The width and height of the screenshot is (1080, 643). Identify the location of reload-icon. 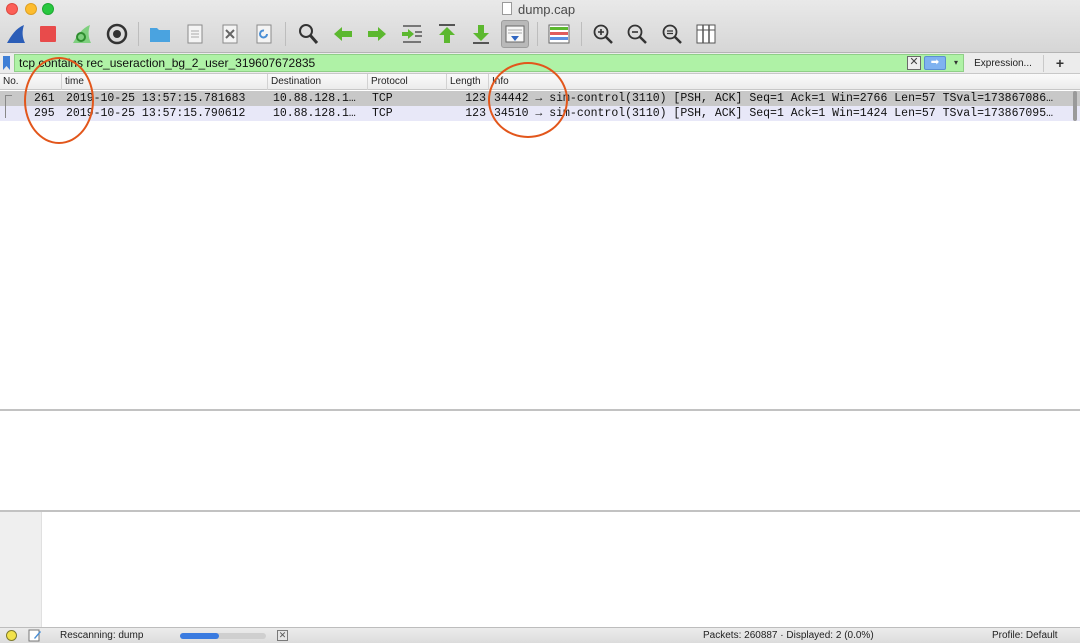
(264, 34).